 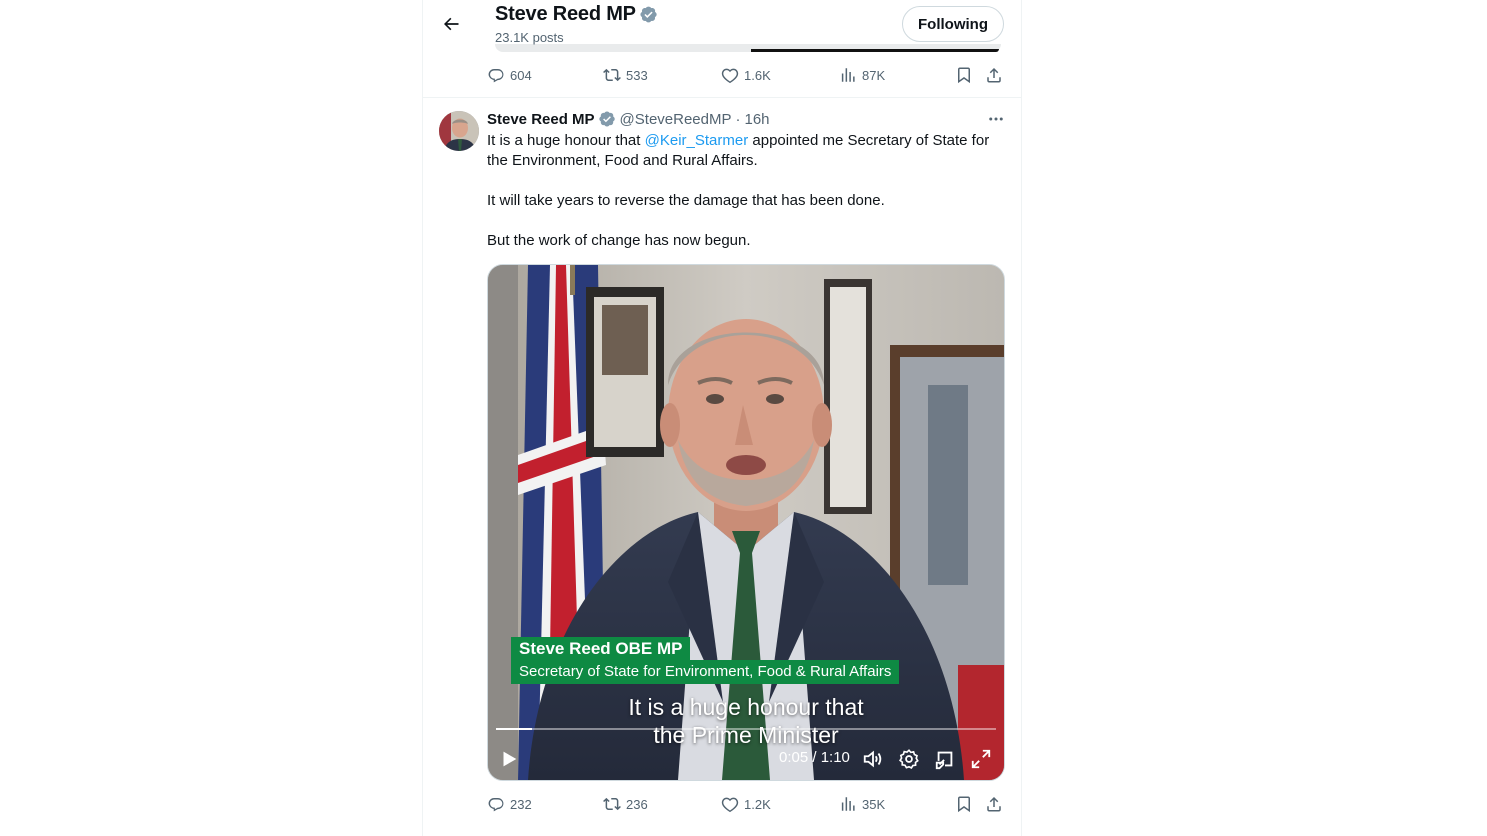 What do you see at coordinates (514, 729) in the screenshot?
I see `video-progress-fill` at bounding box center [514, 729].